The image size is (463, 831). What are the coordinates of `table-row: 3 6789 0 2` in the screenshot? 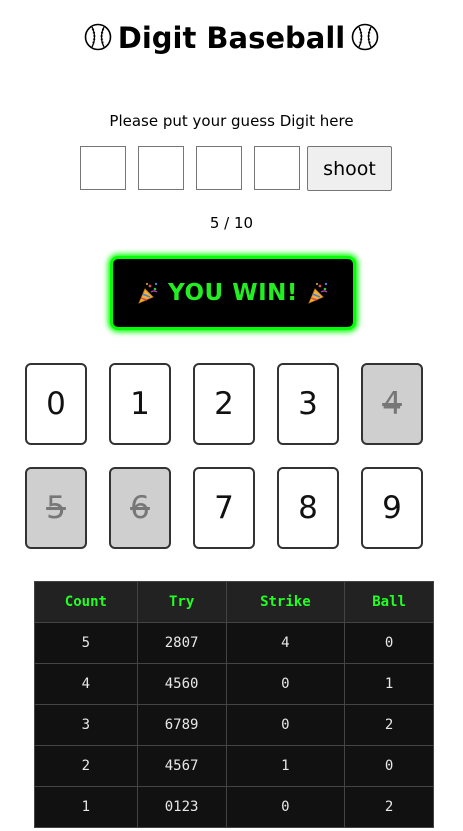 It's located at (234, 725).